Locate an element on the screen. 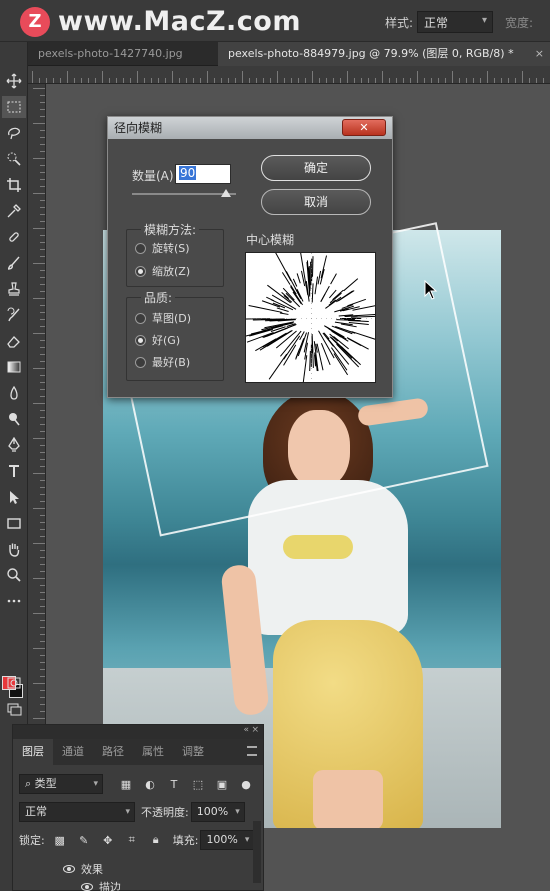 This screenshot has width=550, height=891. gradient-tool-icon is located at coordinates (14, 367).